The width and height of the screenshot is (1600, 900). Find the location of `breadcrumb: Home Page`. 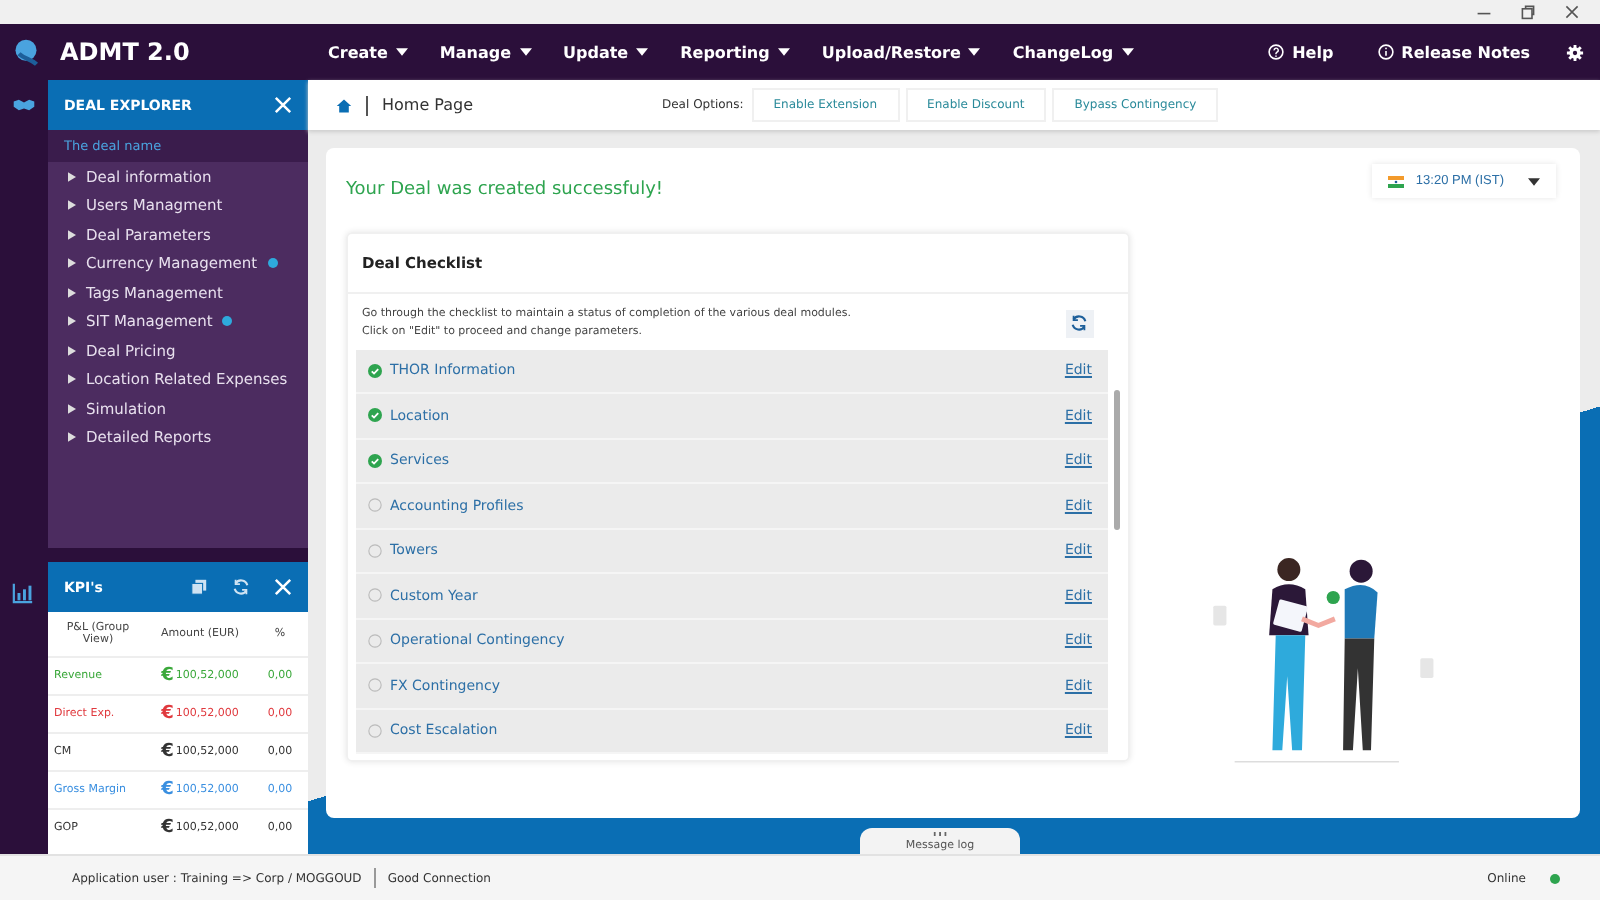

breadcrumb: Home Page is located at coordinates (429, 105).